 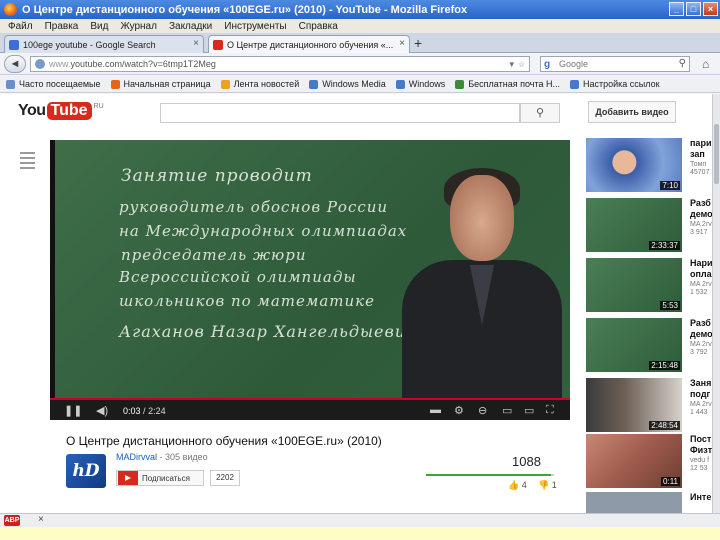 What do you see at coordinates (347, 84) in the screenshot?
I see `bookmark-windows-media: Windows Media` at bounding box center [347, 84].